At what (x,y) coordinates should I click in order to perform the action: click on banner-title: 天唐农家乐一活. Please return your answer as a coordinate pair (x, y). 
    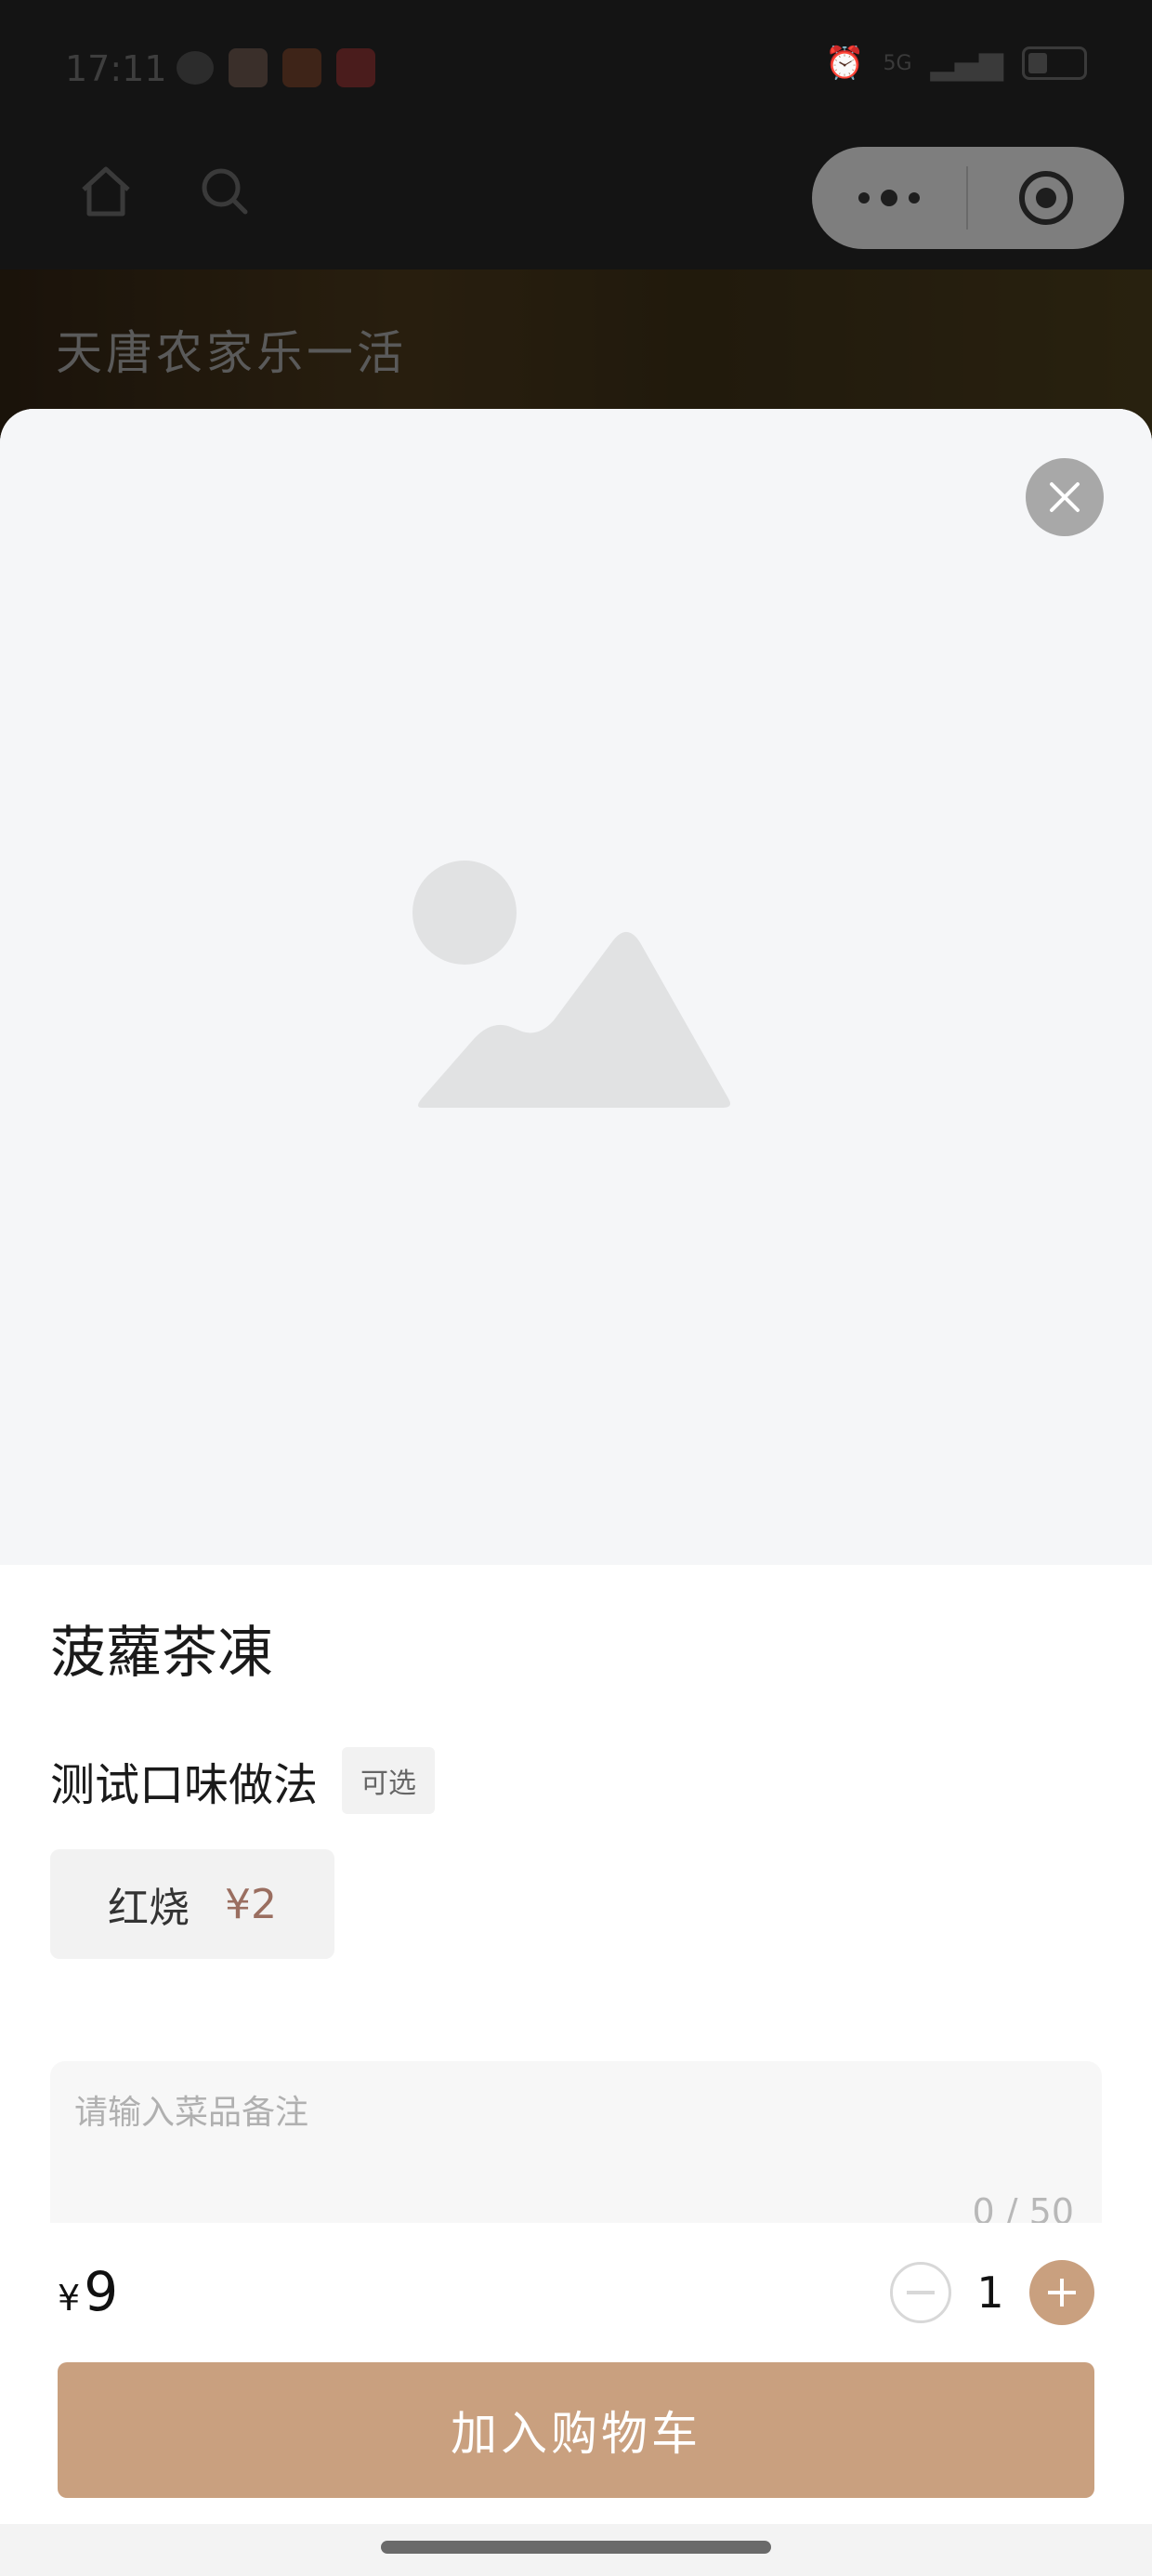
    Looking at the image, I should click on (231, 353).